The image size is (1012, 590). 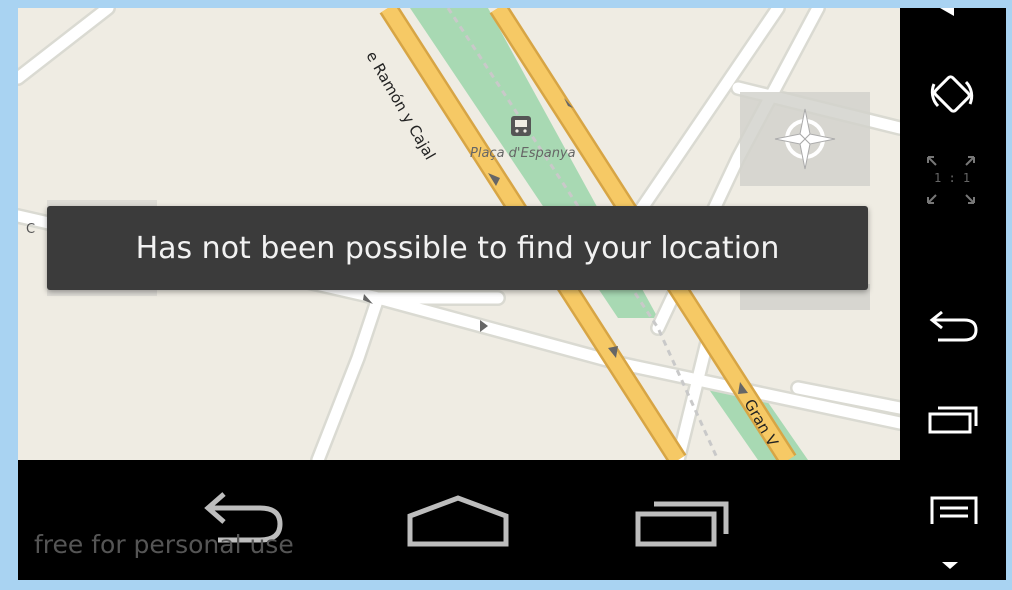 I want to click on back-icon, so click(x=953, y=326).